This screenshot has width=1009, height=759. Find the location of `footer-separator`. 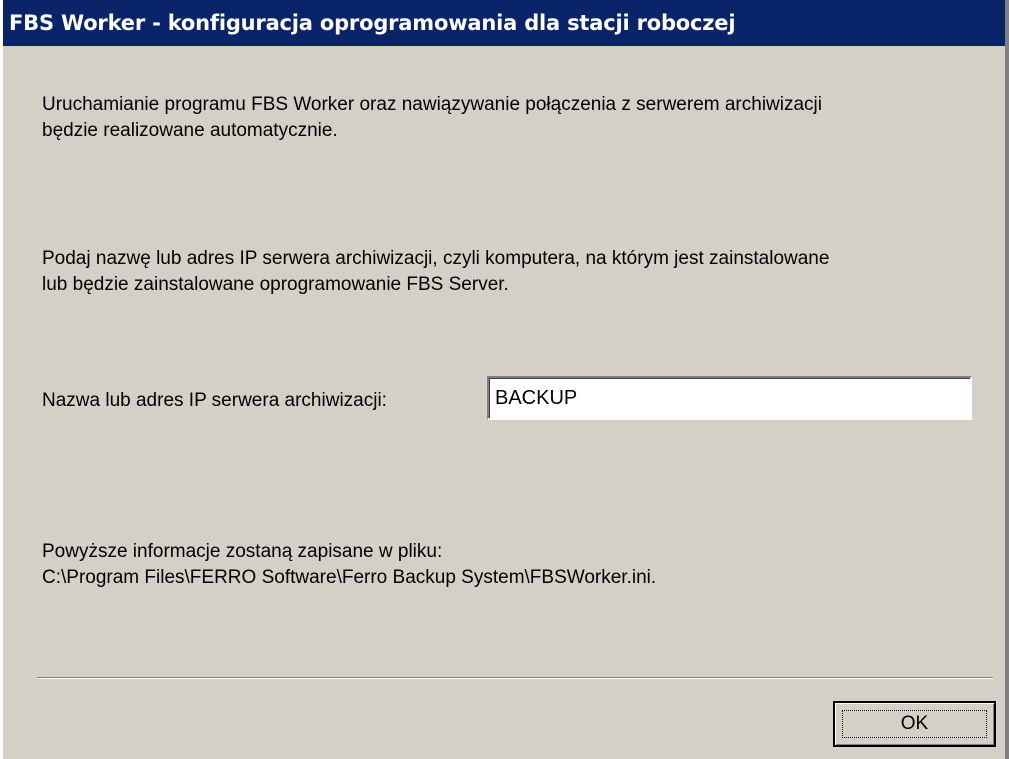

footer-separator is located at coordinates (515, 678).